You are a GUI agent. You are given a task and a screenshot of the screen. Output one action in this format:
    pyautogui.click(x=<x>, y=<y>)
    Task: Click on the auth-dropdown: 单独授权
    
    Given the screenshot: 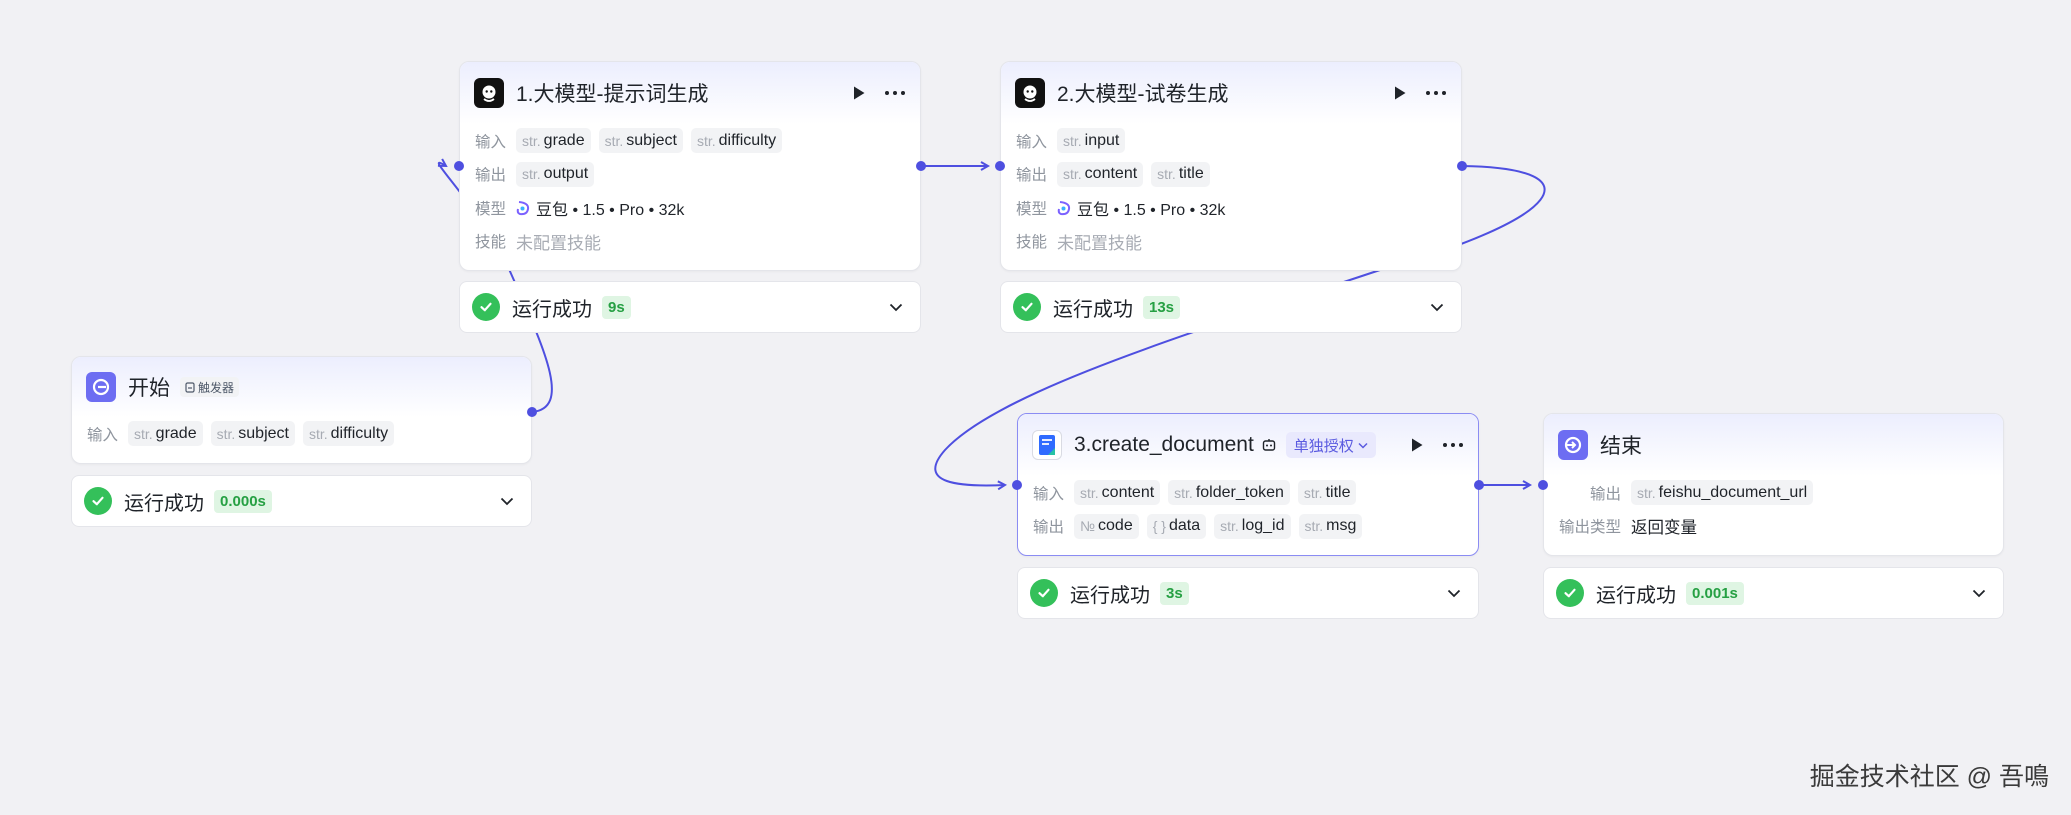 What is the action you would take?
    pyautogui.click(x=1330, y=445)
    